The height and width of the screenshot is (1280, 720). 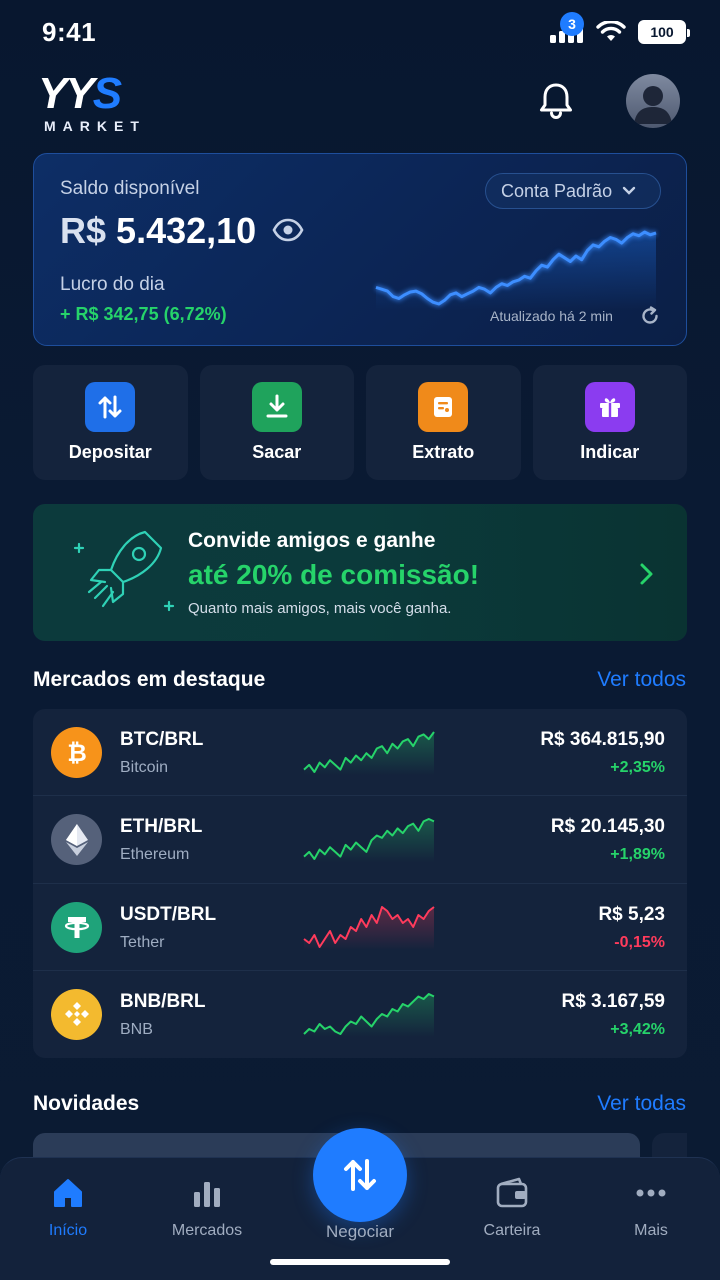 I want to click on statement-button: Extrato, so click(x=443, y=422).